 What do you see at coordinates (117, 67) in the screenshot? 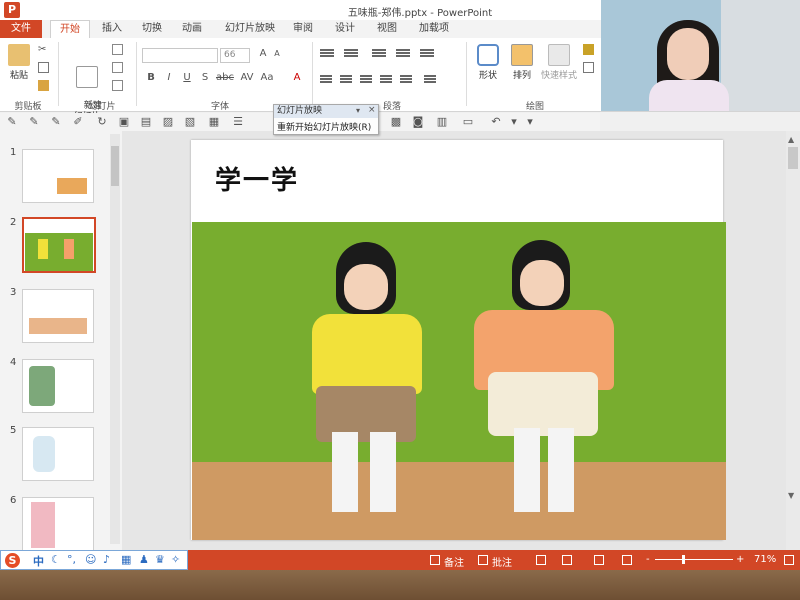
I see `reset-icon` at bounding box center [117, 67].